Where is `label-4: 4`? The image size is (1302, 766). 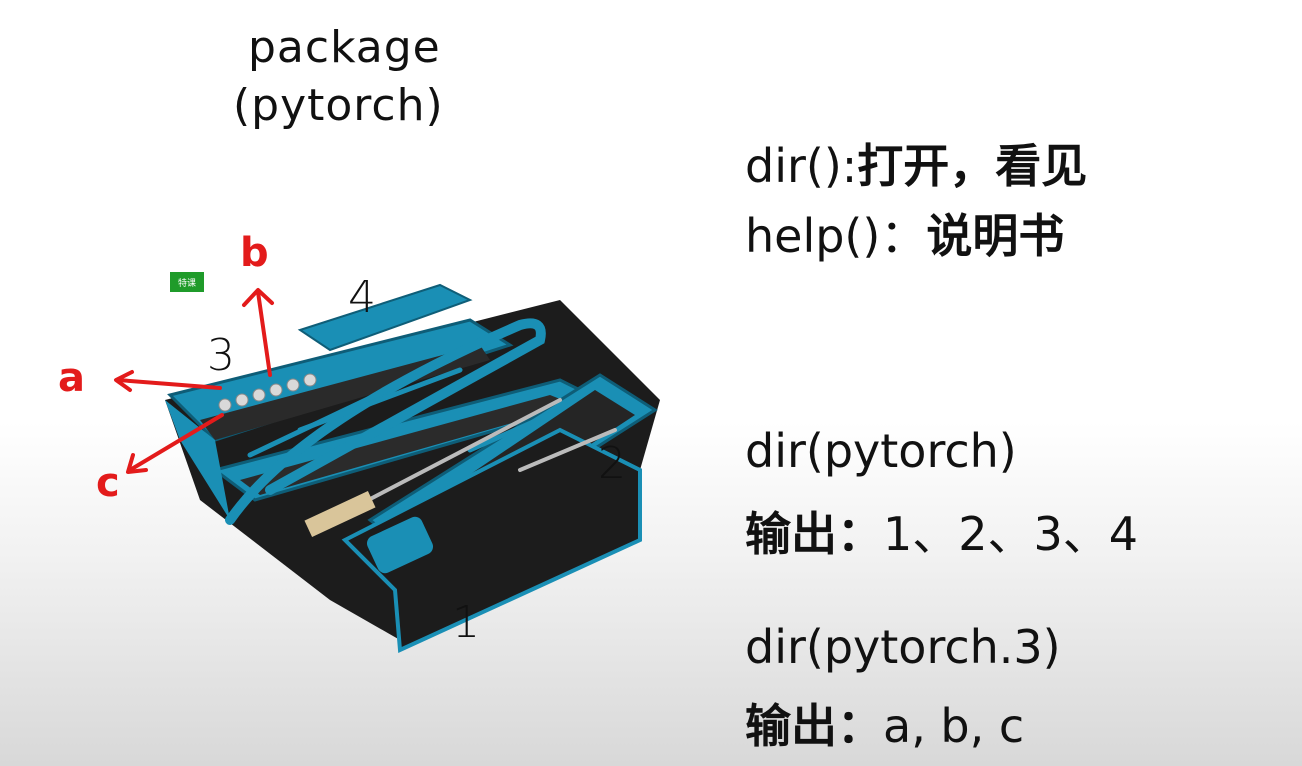
label-4: 4 is located at coordinates (362, 297).